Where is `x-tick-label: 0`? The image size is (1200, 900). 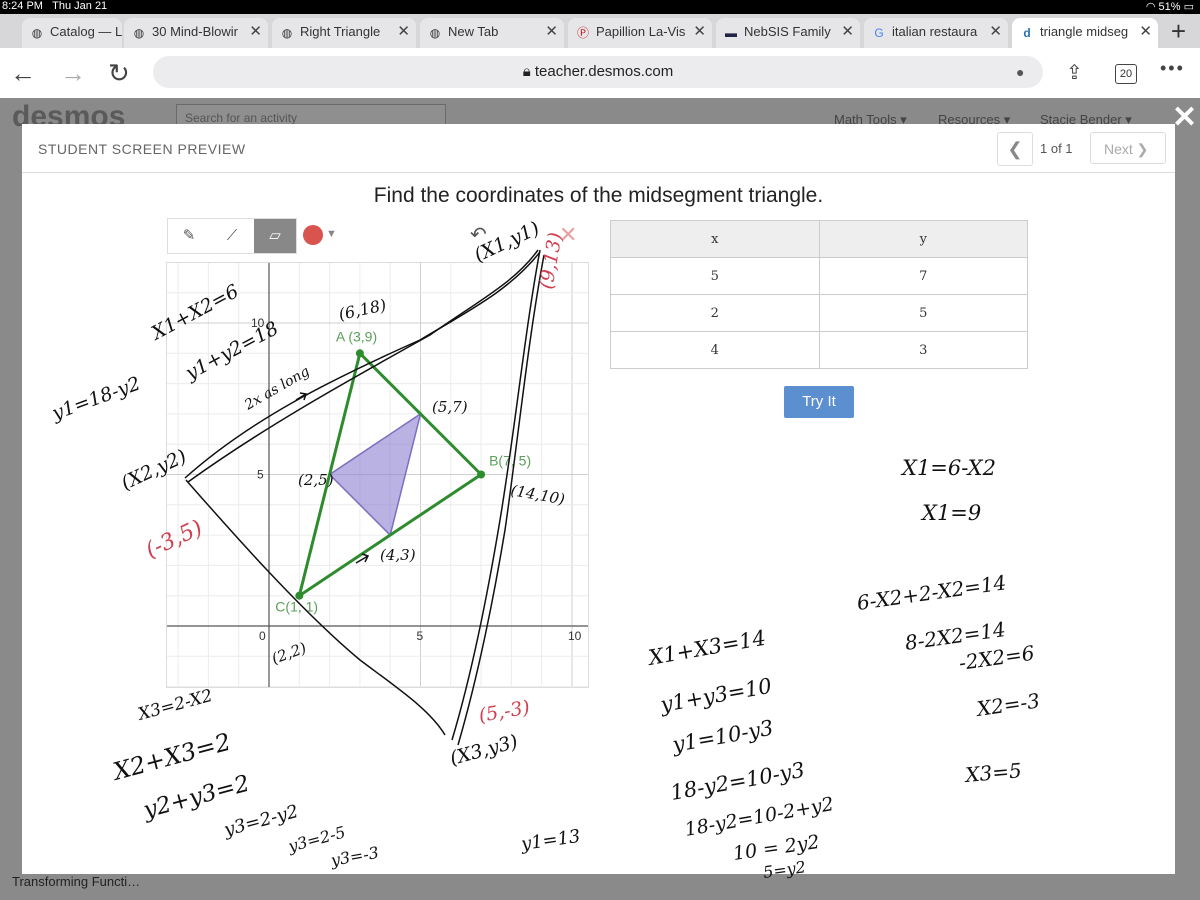
x-tick-label: 0 is located at coordinates (262, 636).